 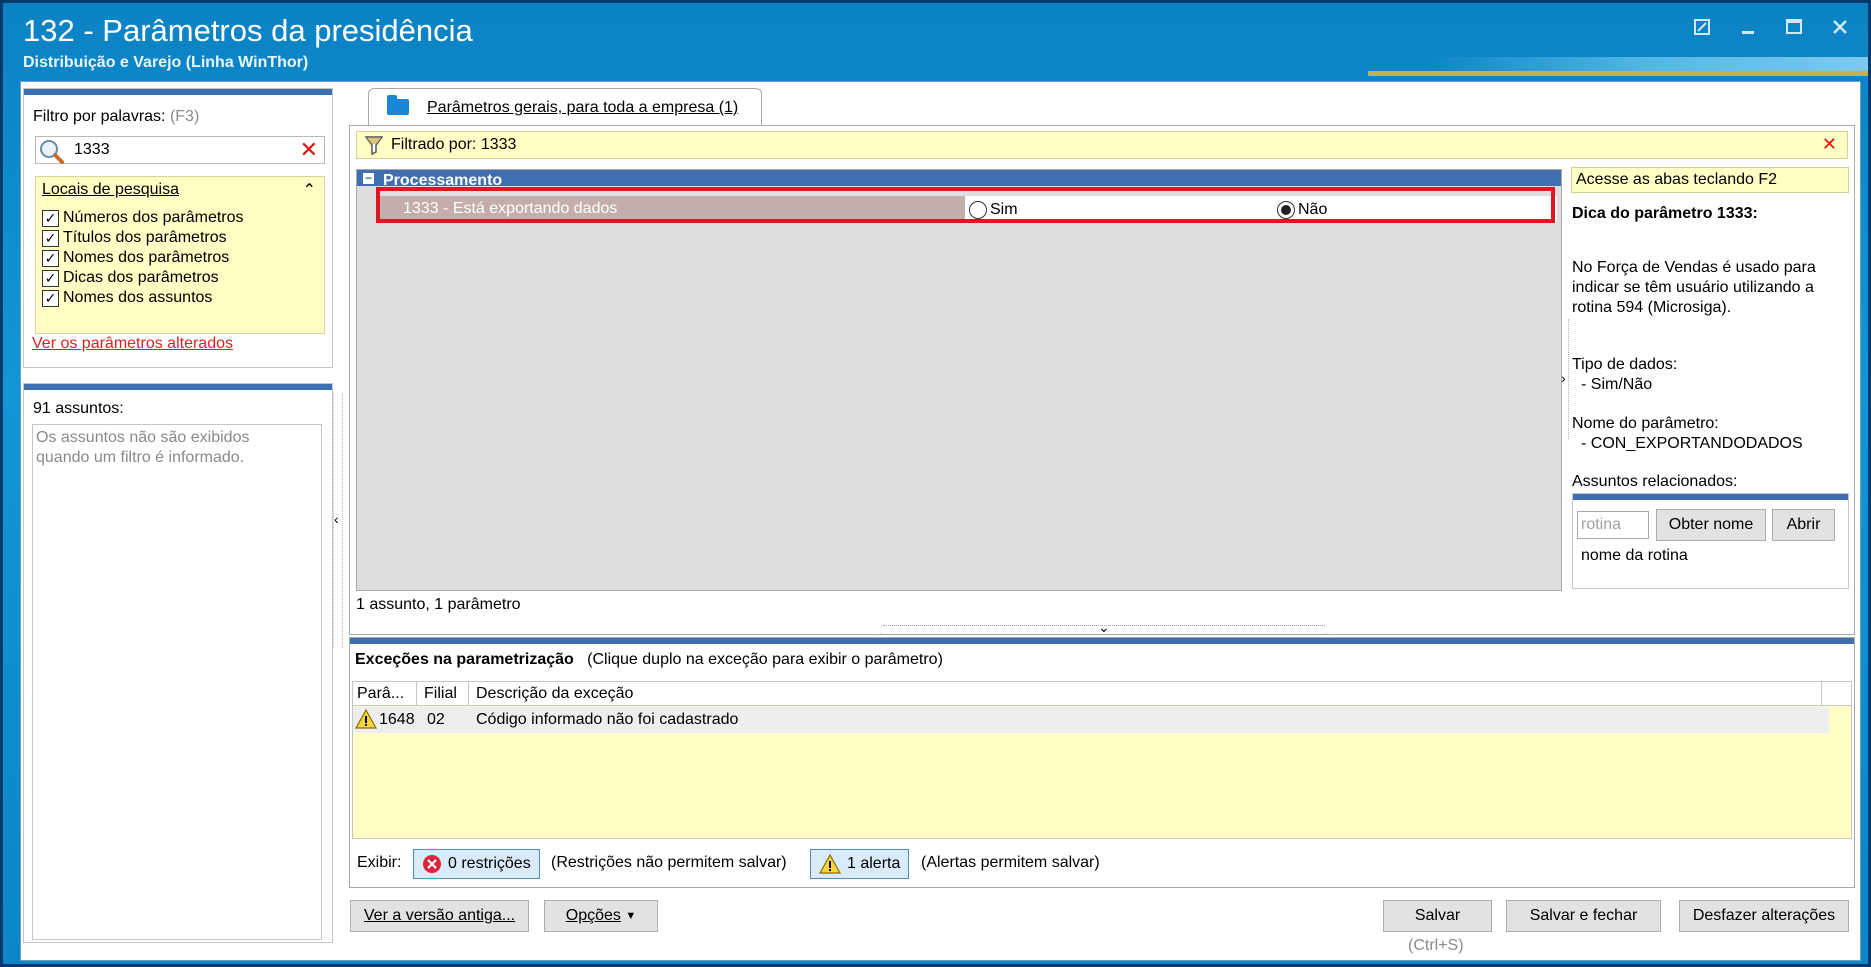 What do you see at coordinates (1692, 443) in the screenshot?
I see `param-name-value: - CON_EXPORTANDODADOS` at bounding box center [1692, 443].